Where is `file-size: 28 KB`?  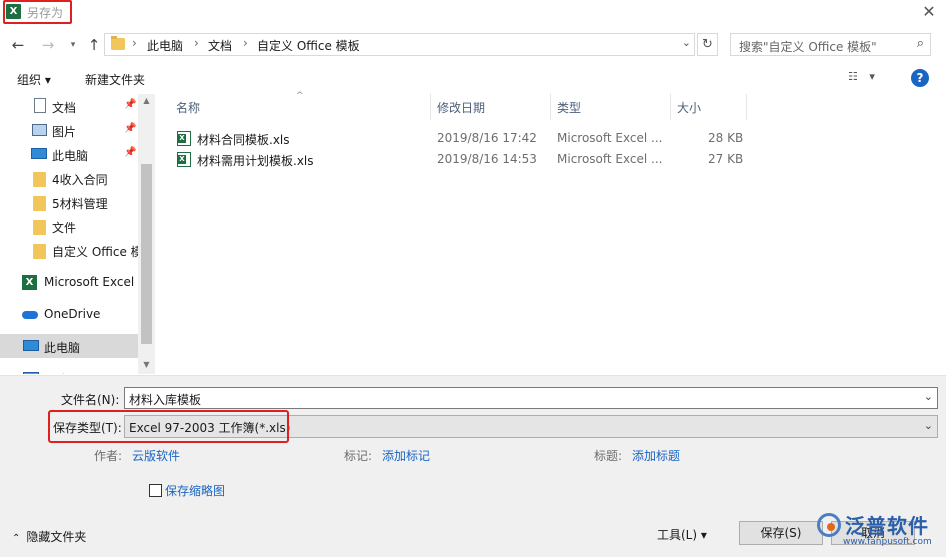
file-size: 28 KB is located at coordinates (726, 138).